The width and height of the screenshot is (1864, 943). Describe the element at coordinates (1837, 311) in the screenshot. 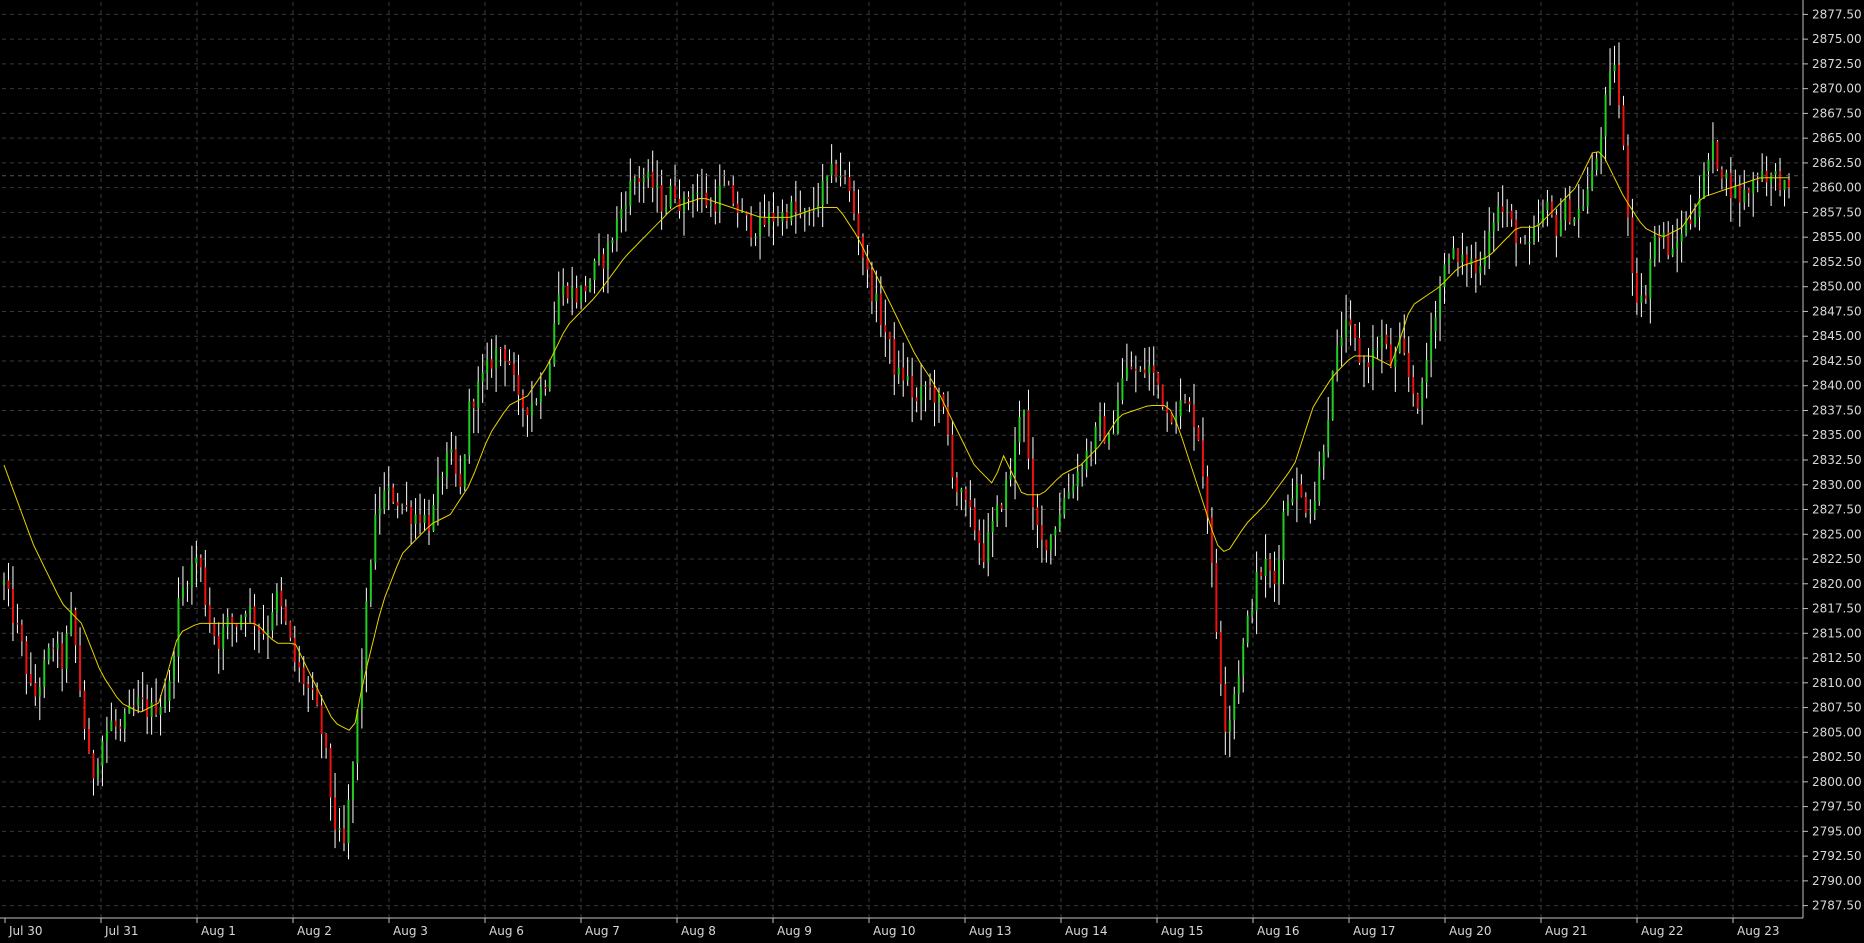

I see `y-tick-label: 2847.50` at that location.